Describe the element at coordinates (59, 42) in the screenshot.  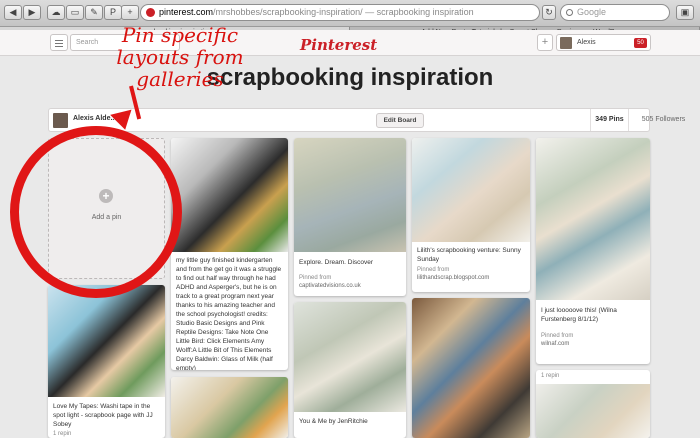
I see `menu-icon` at that location.